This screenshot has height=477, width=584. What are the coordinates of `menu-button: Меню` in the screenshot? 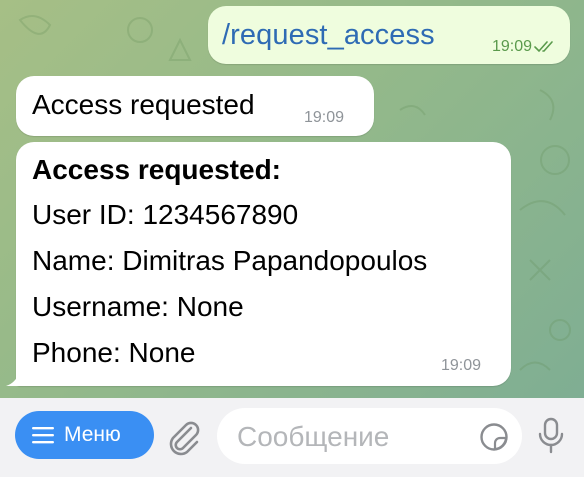 It's located at (84, 435).